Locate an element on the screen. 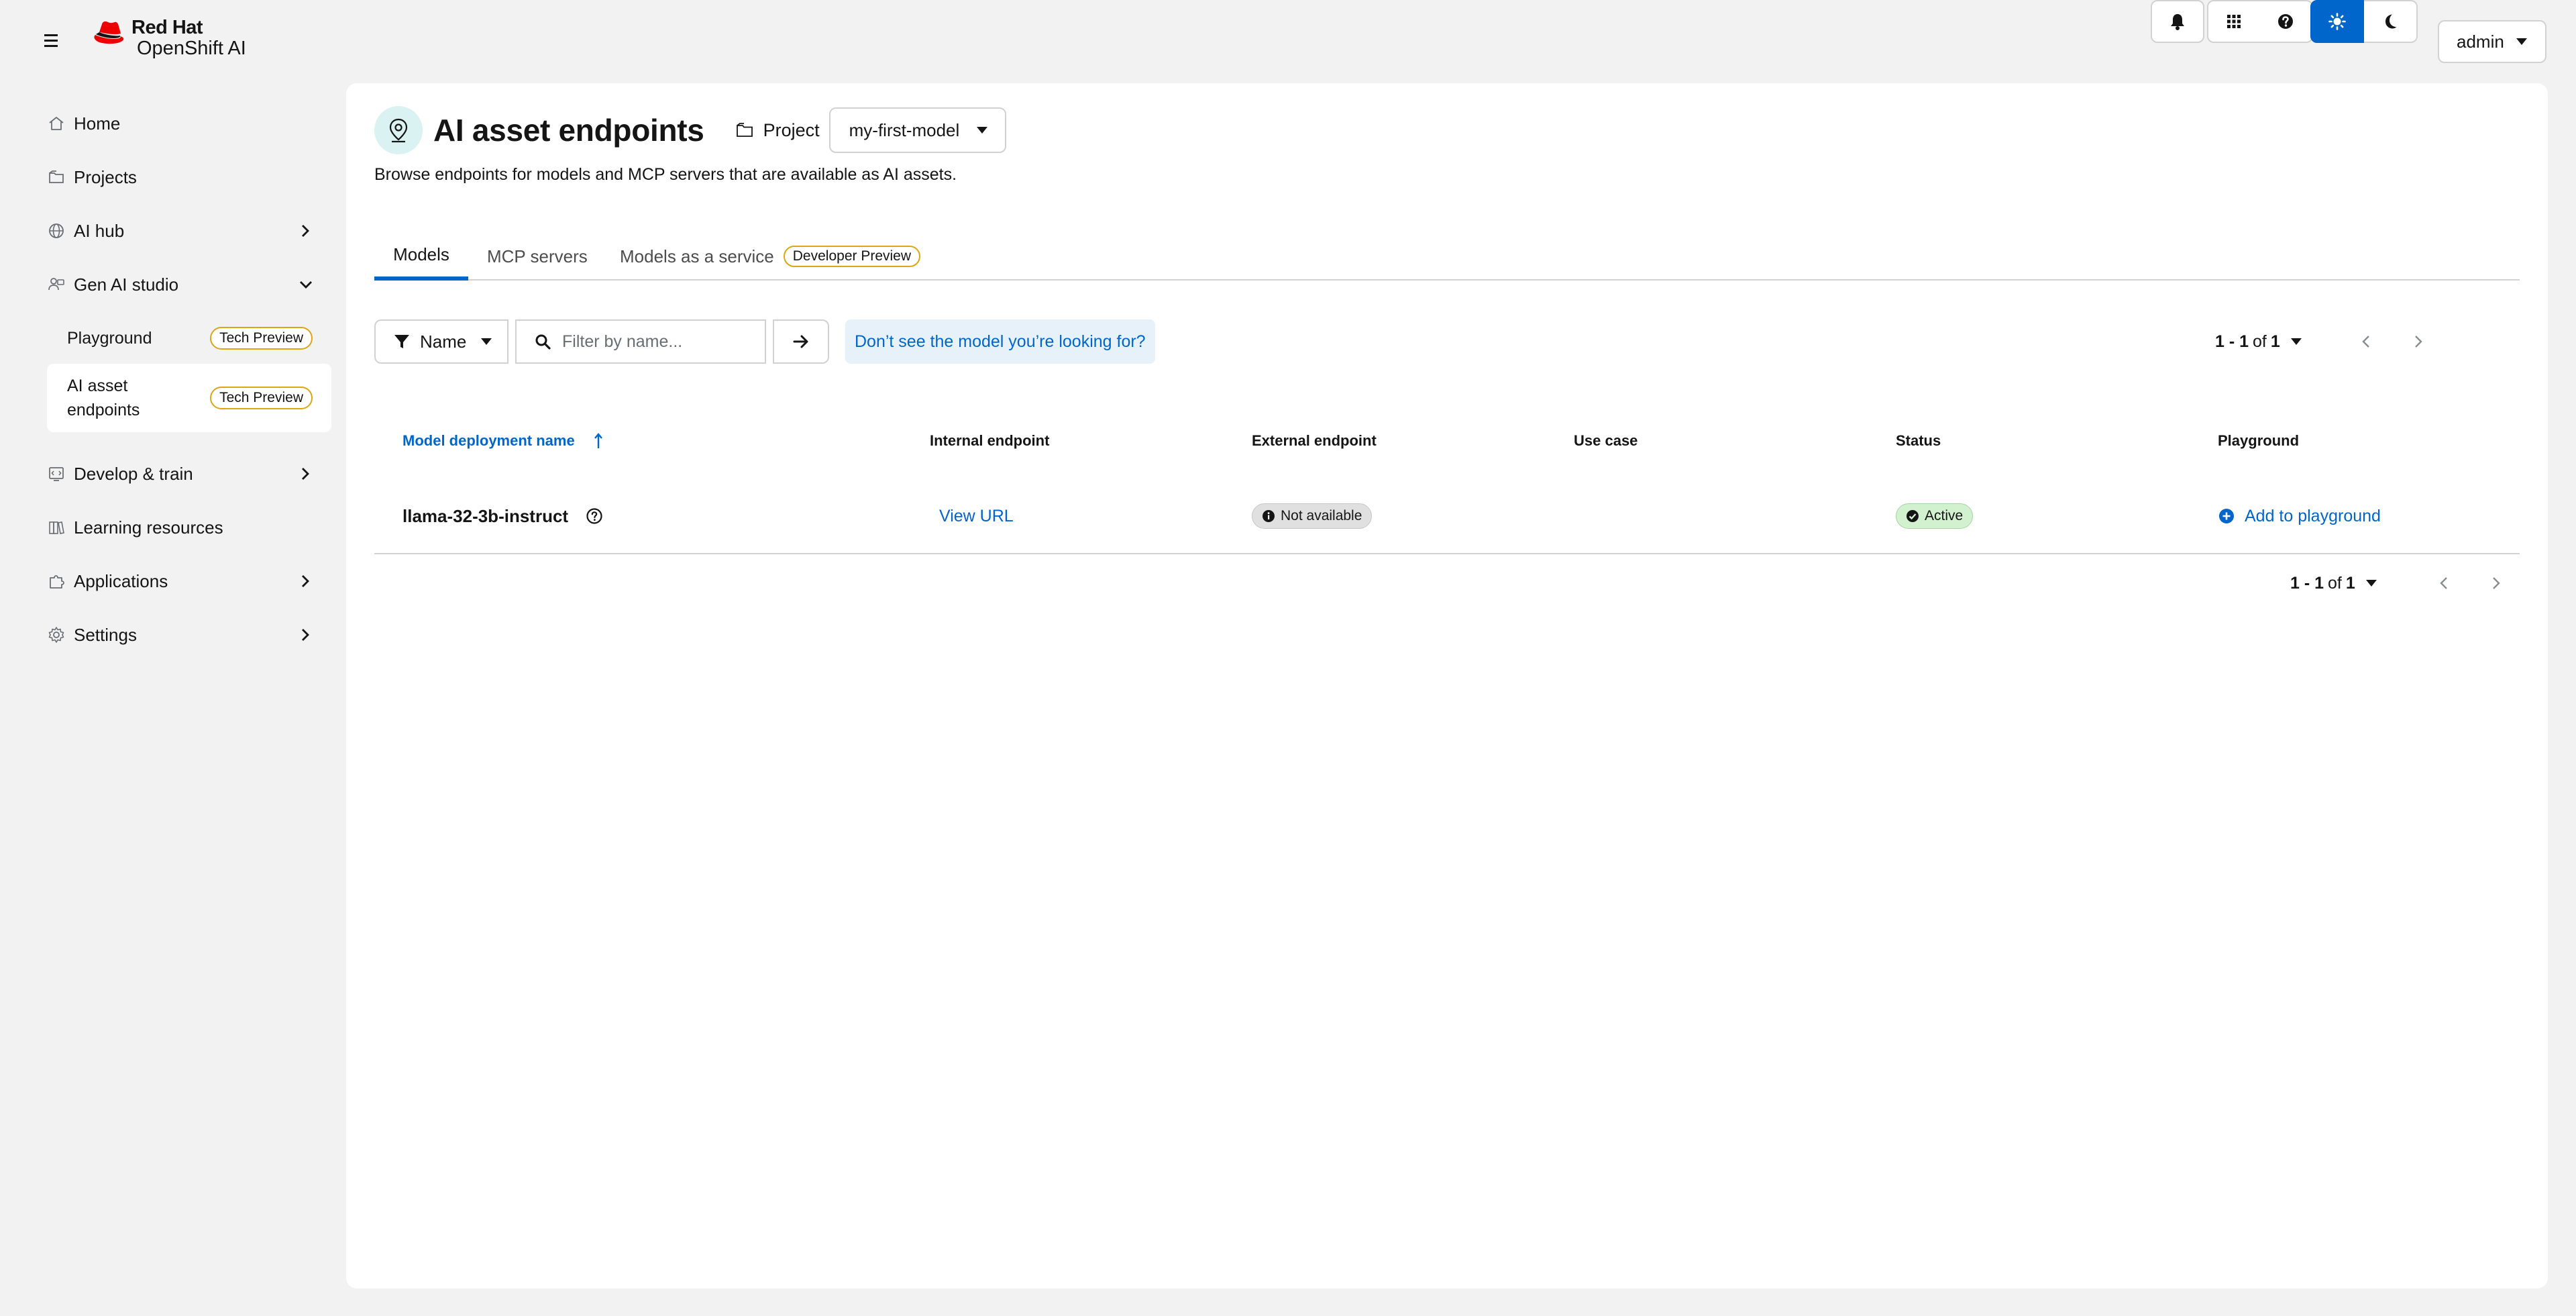  sidebar-item-learning-resources: Learning resources is located at coordinates (182, 527).